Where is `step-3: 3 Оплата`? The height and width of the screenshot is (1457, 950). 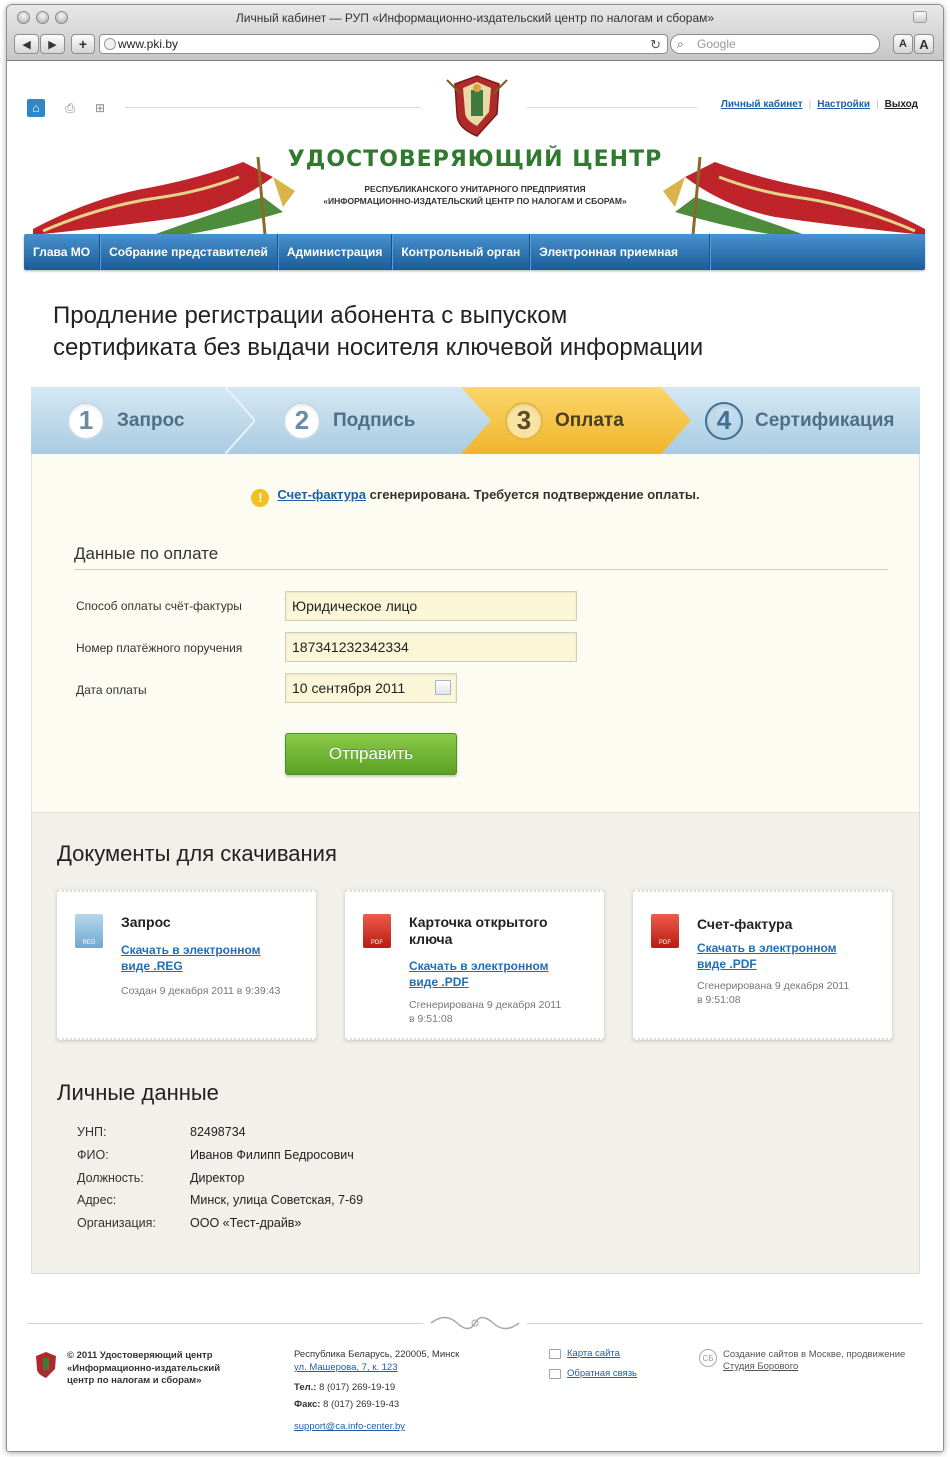
step-3: 3 Оплата is located at coordinates (564, 420).